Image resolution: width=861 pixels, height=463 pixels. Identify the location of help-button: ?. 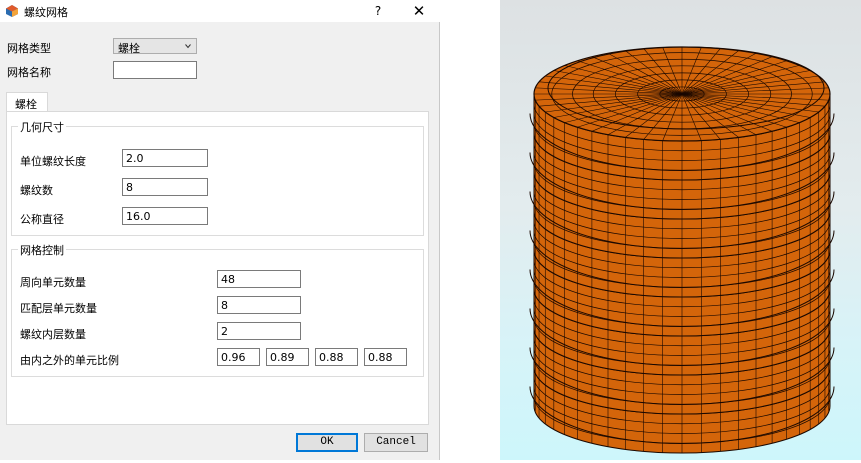
(378, 11).